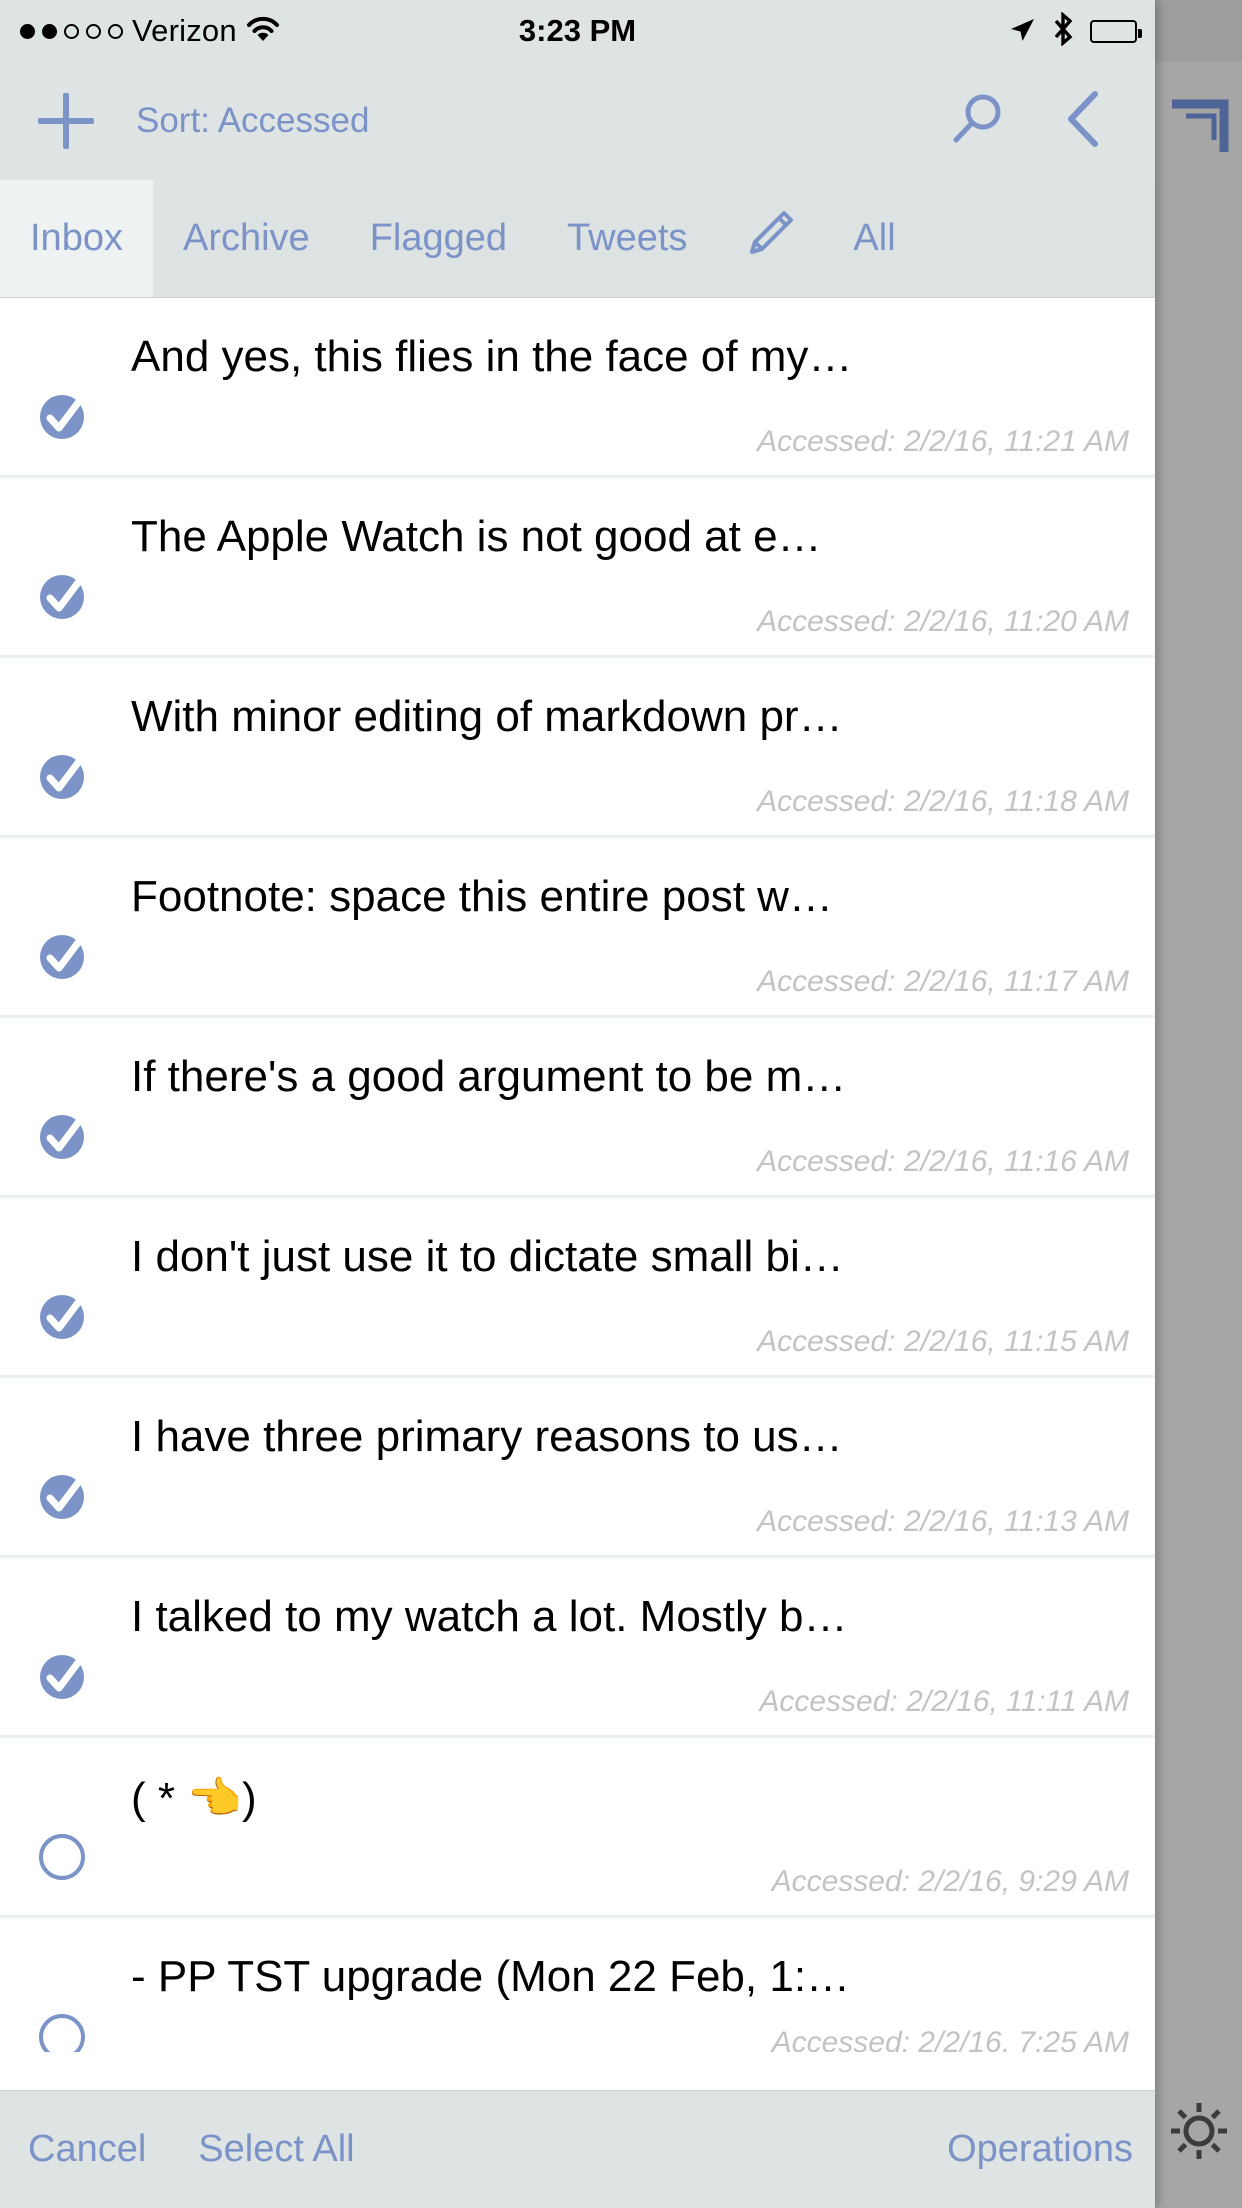 The width and height of the screenshot is (1242, 2208). What do you see at coordinates (950, 1881) in the screenshot?
I see `row-meta: Accessed: 2/2/16, 9:29 AM` at bounding box center [950, 1881].